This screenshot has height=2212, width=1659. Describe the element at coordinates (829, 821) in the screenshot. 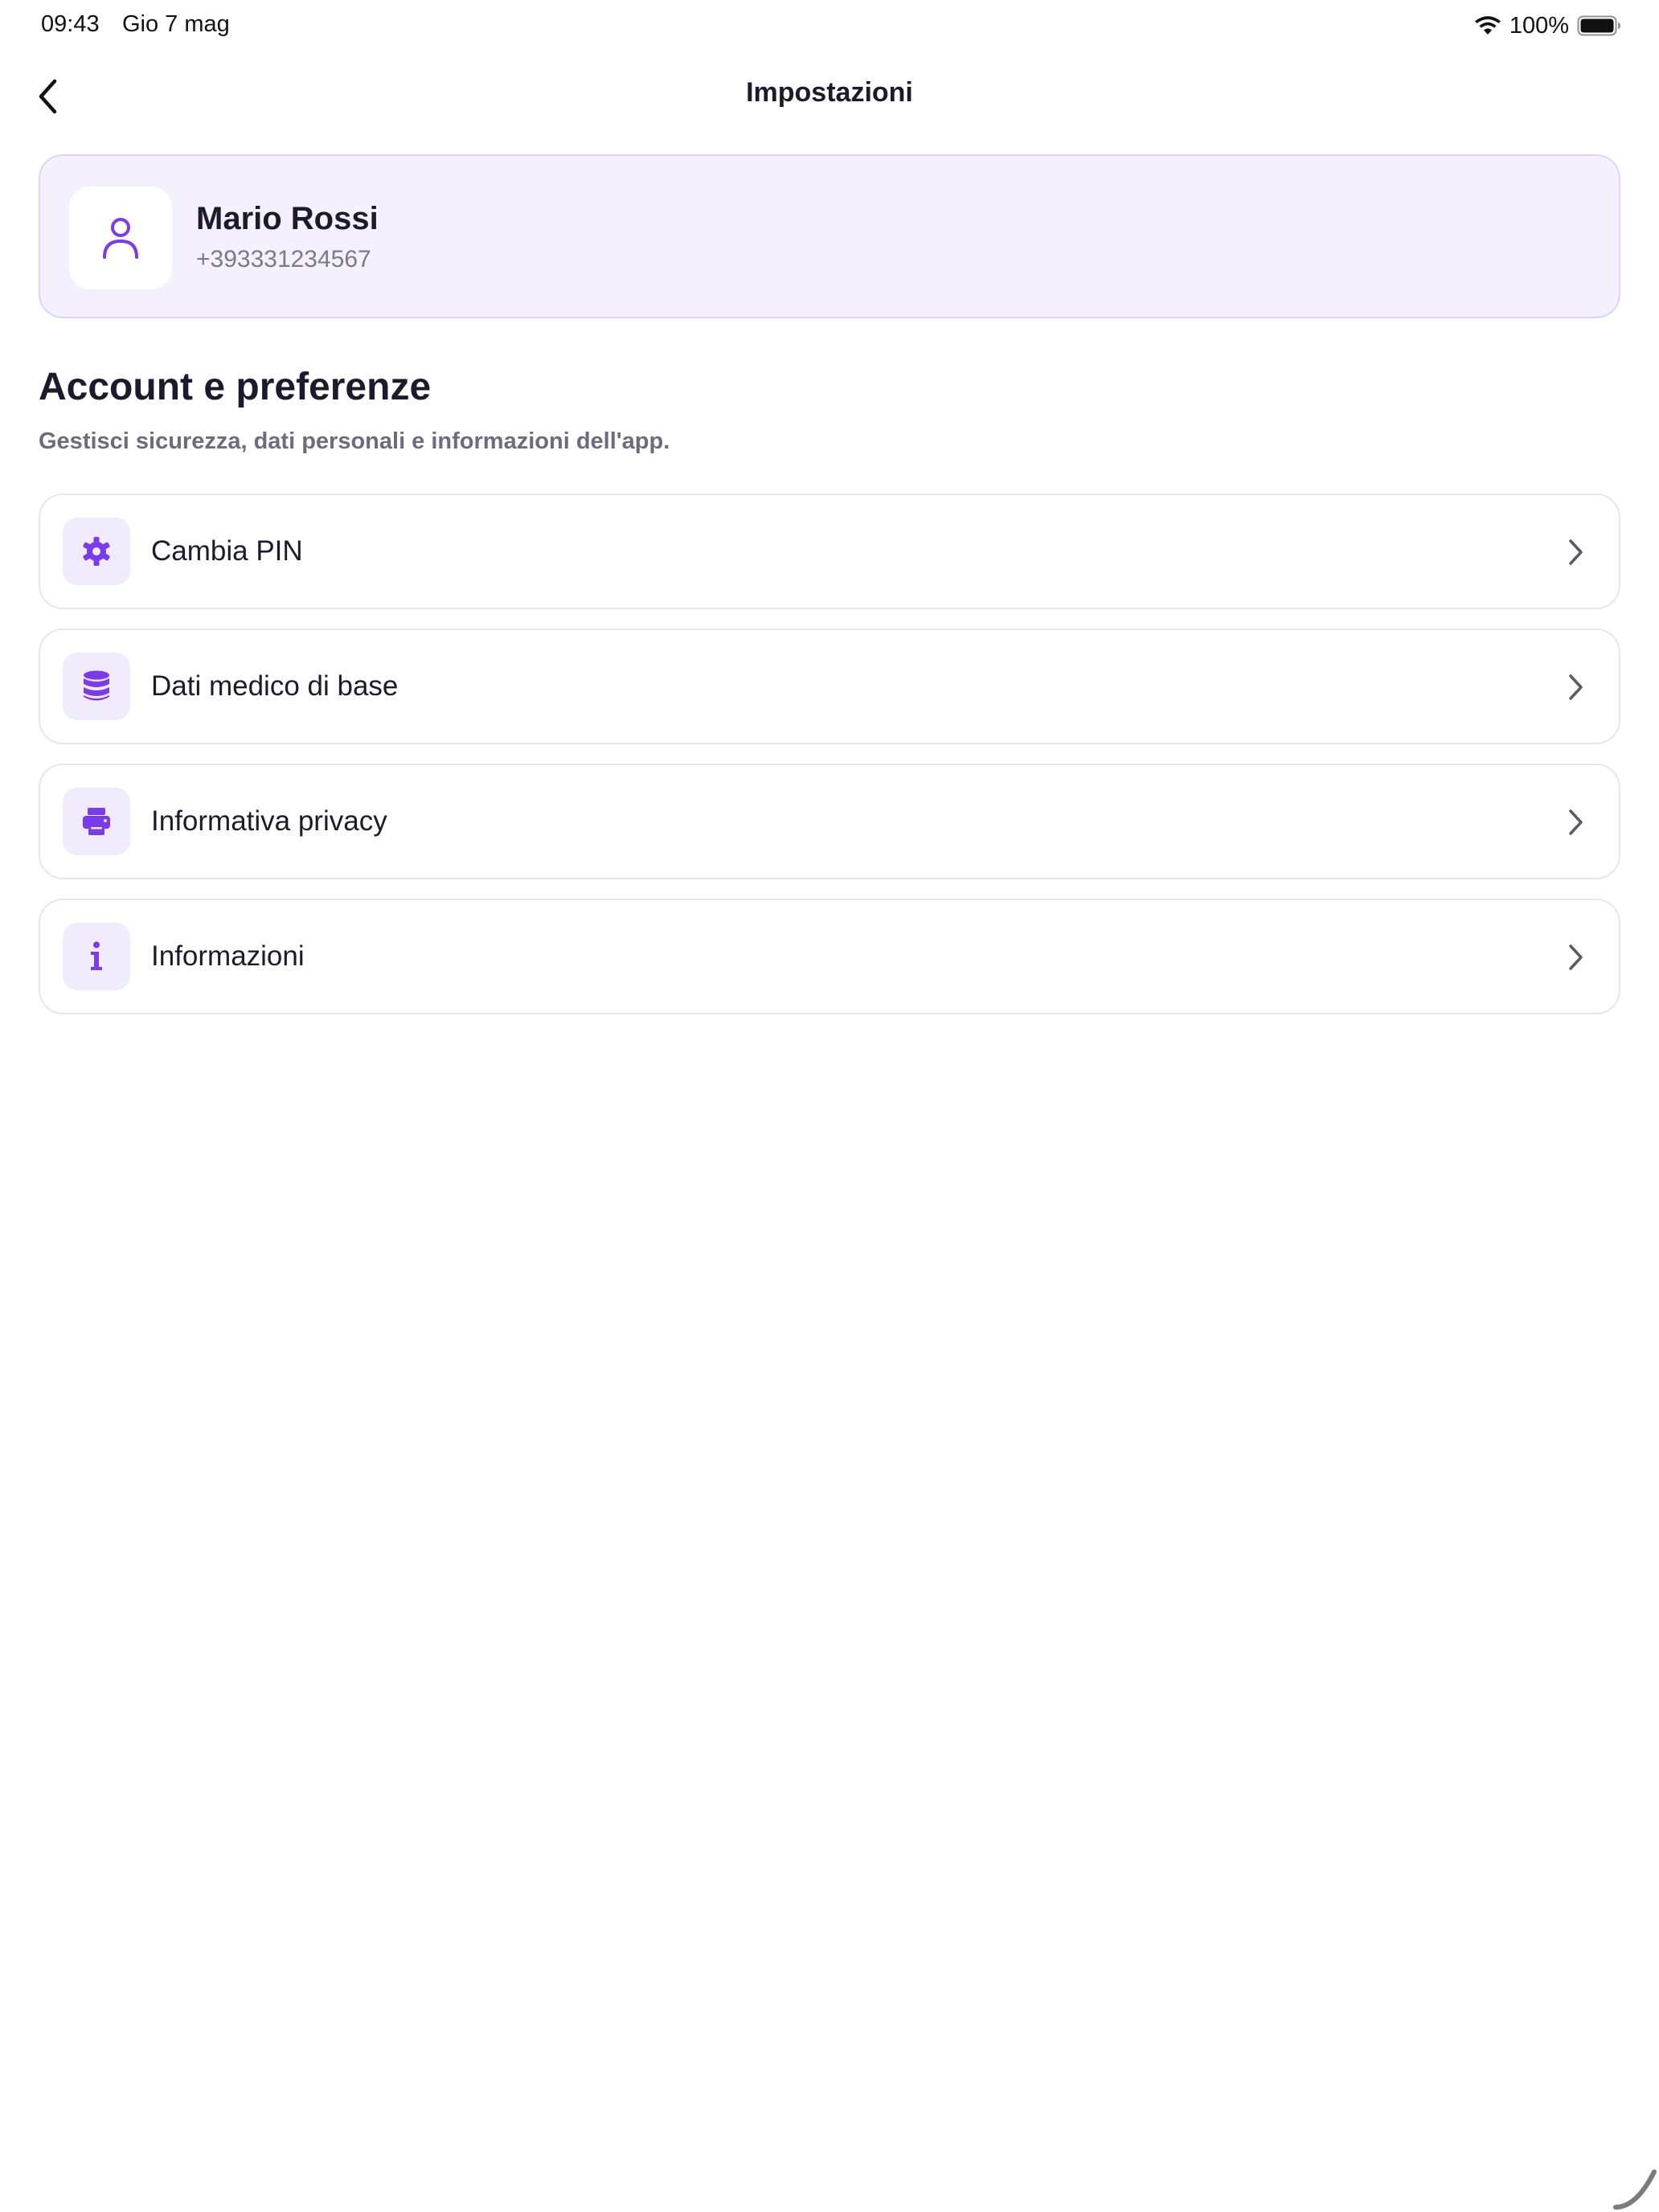

I see `settings-item-privacy-policy: Informativa privacy` at that location.